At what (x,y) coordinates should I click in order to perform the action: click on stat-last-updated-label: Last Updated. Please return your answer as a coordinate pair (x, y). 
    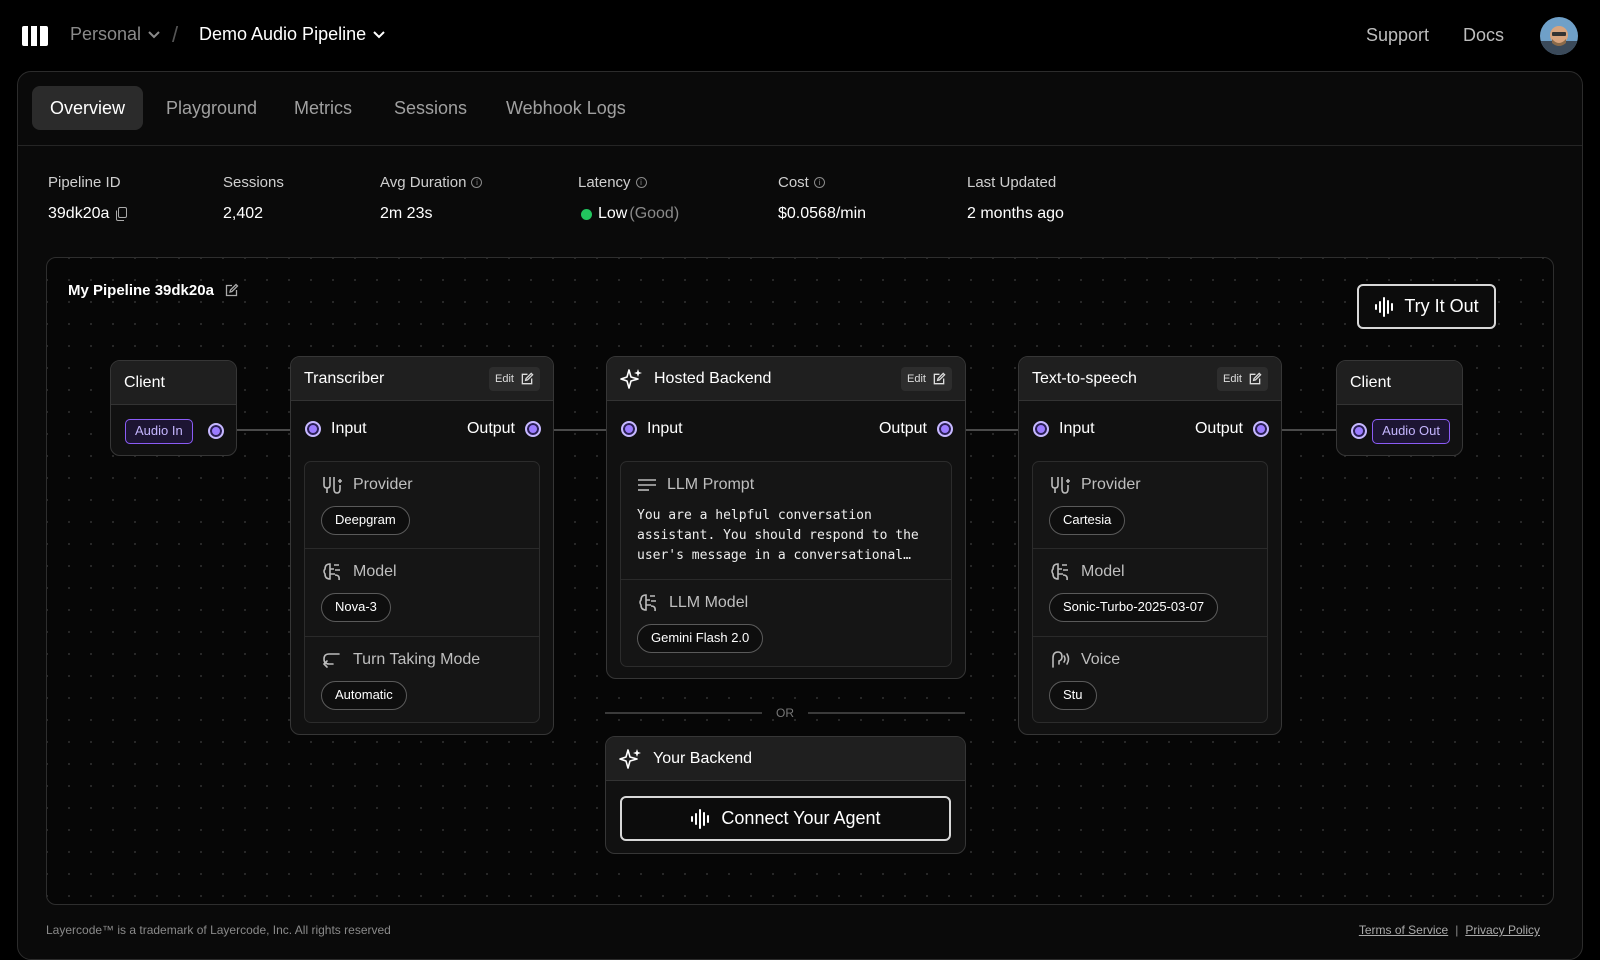
    Looking at the image, I should click on (1012, 182).